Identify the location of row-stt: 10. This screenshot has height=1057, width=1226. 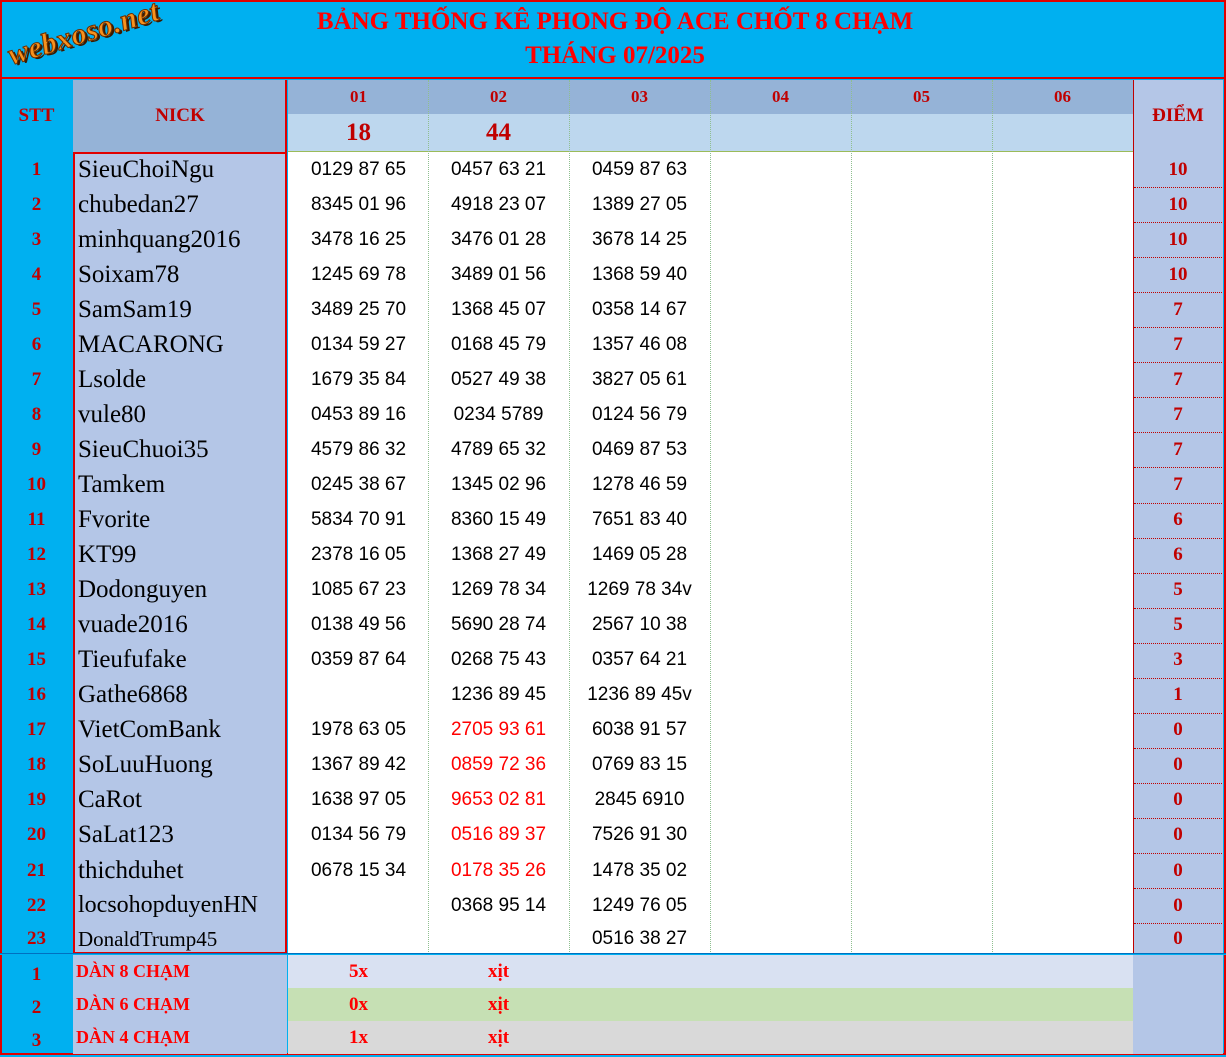
(36, 484).